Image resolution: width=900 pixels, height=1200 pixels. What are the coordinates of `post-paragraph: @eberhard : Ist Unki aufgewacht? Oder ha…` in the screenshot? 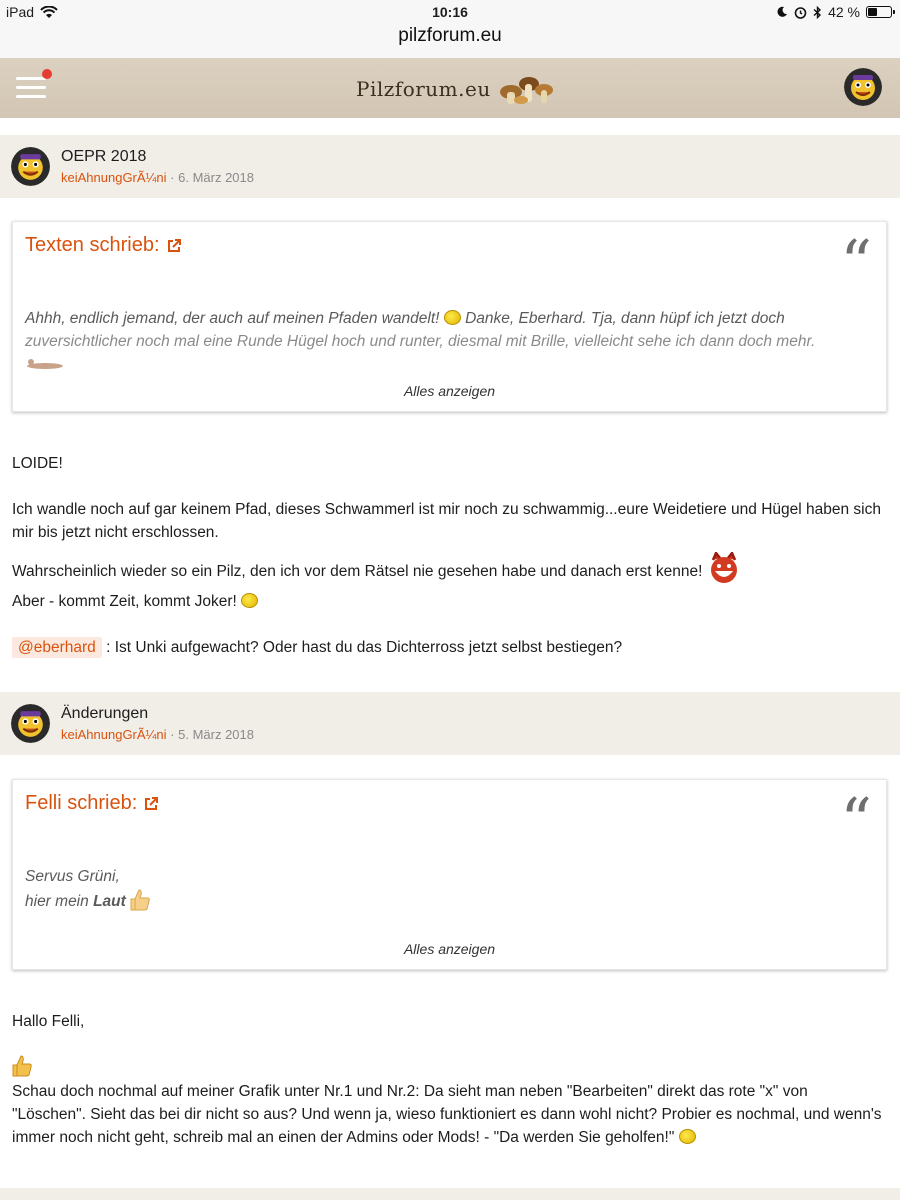 It's located at (447, 647).